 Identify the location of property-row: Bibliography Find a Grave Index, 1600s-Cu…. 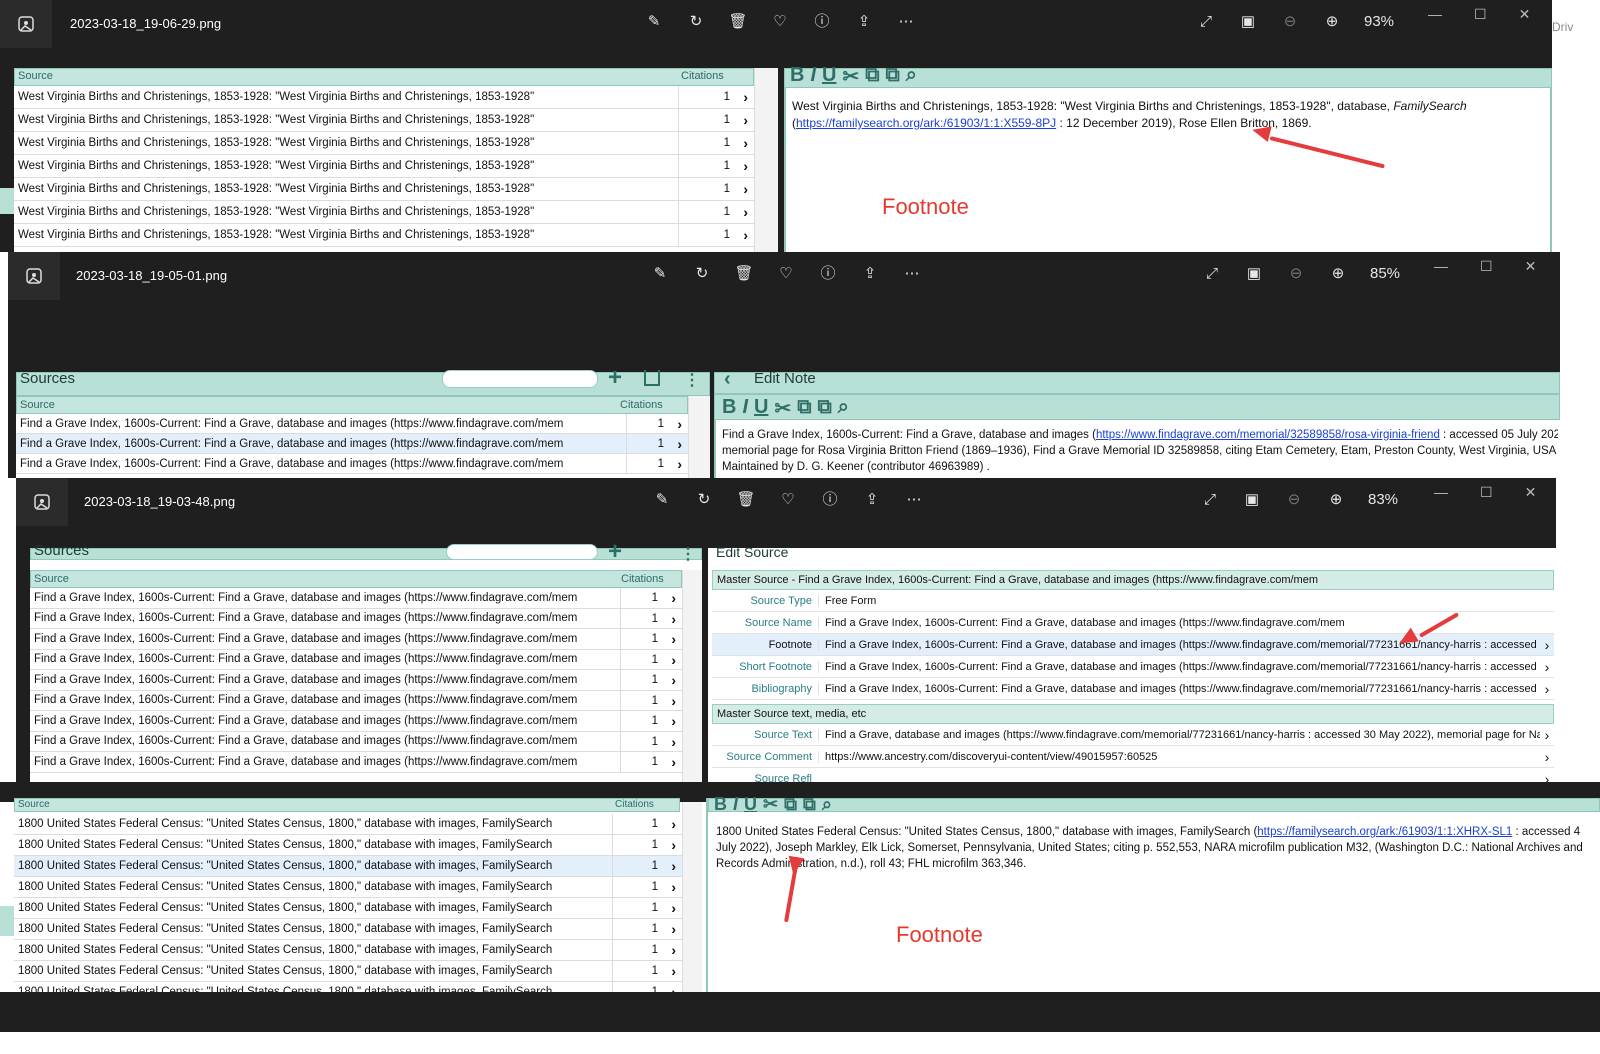
(1133, 689).